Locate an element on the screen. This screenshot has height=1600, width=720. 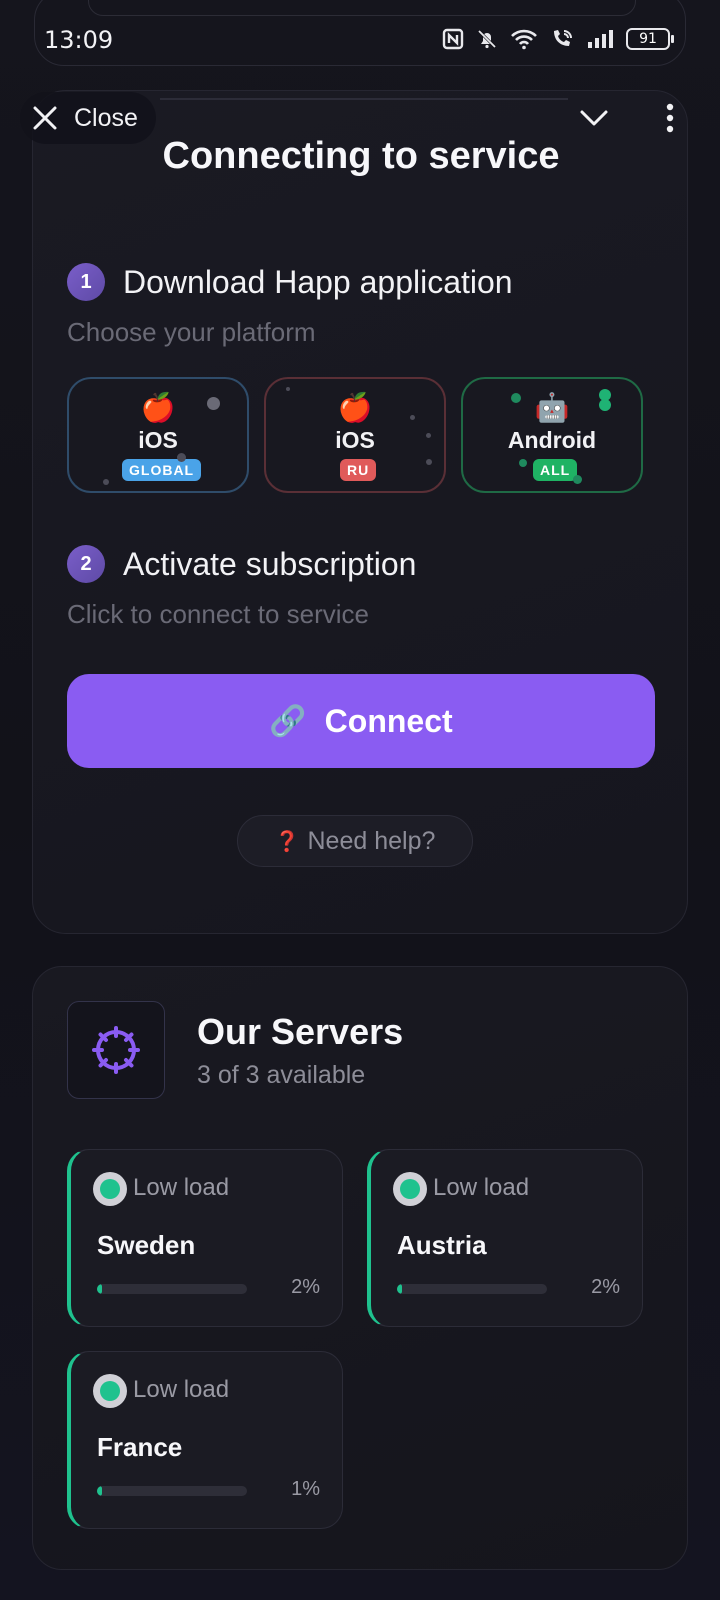
status-bar: 13:09 91 is located at coordinates (360, 41).